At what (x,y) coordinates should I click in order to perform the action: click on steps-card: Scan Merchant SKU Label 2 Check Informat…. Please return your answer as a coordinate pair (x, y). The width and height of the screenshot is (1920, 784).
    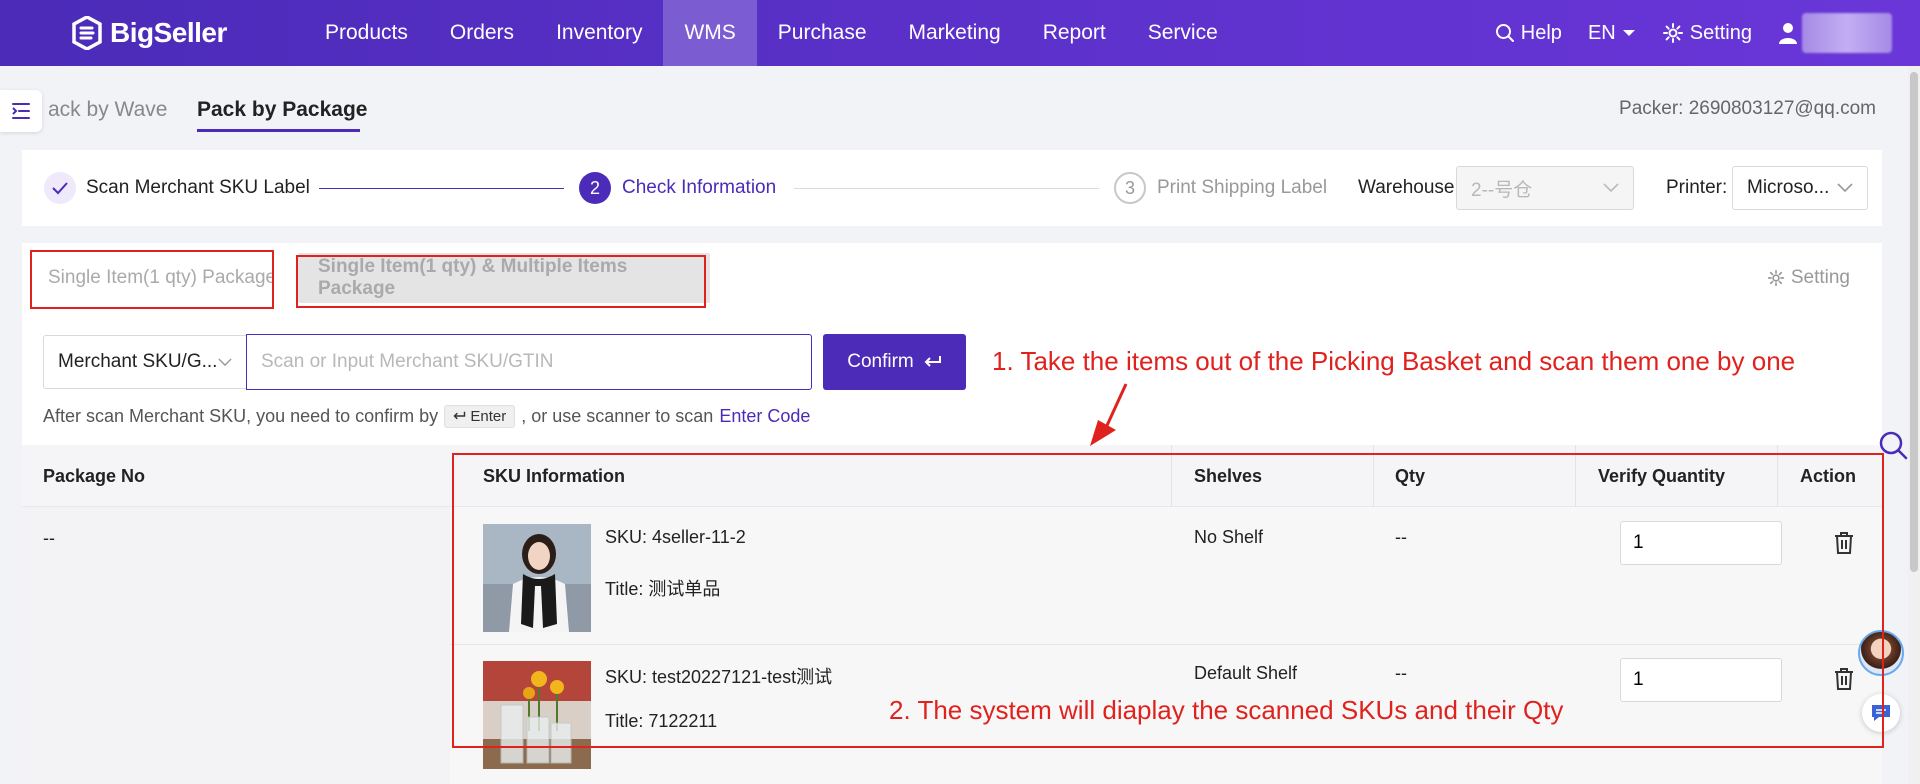
    Looking at the image, I should click on (952, 188).